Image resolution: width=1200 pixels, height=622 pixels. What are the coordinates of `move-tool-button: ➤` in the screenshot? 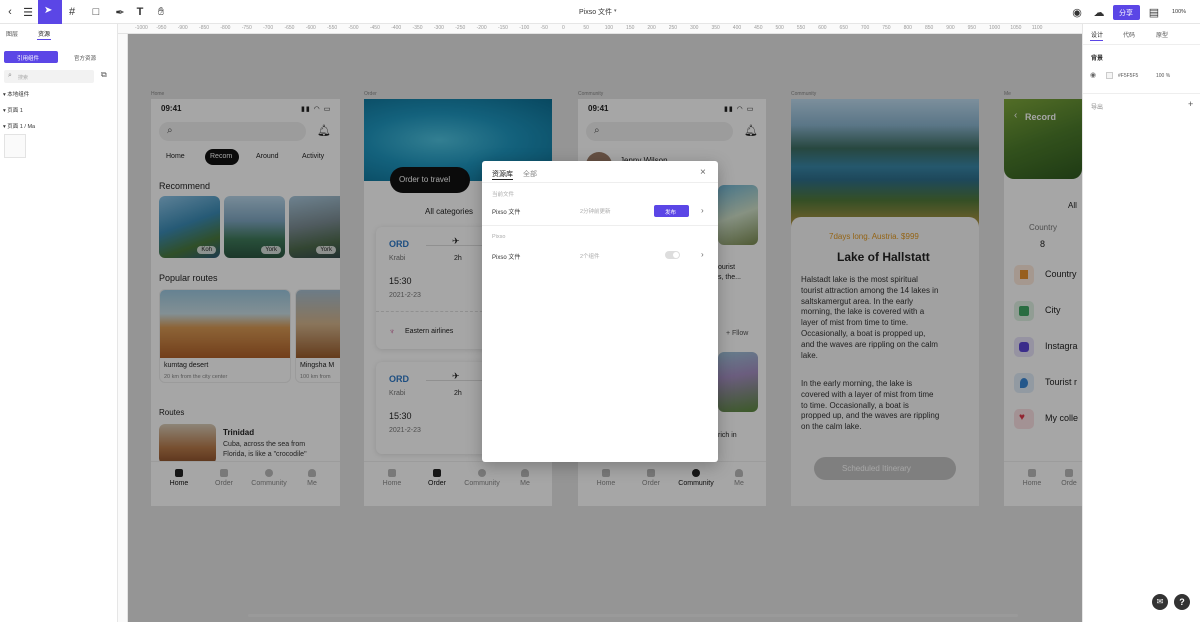 It's located at (50, 12).